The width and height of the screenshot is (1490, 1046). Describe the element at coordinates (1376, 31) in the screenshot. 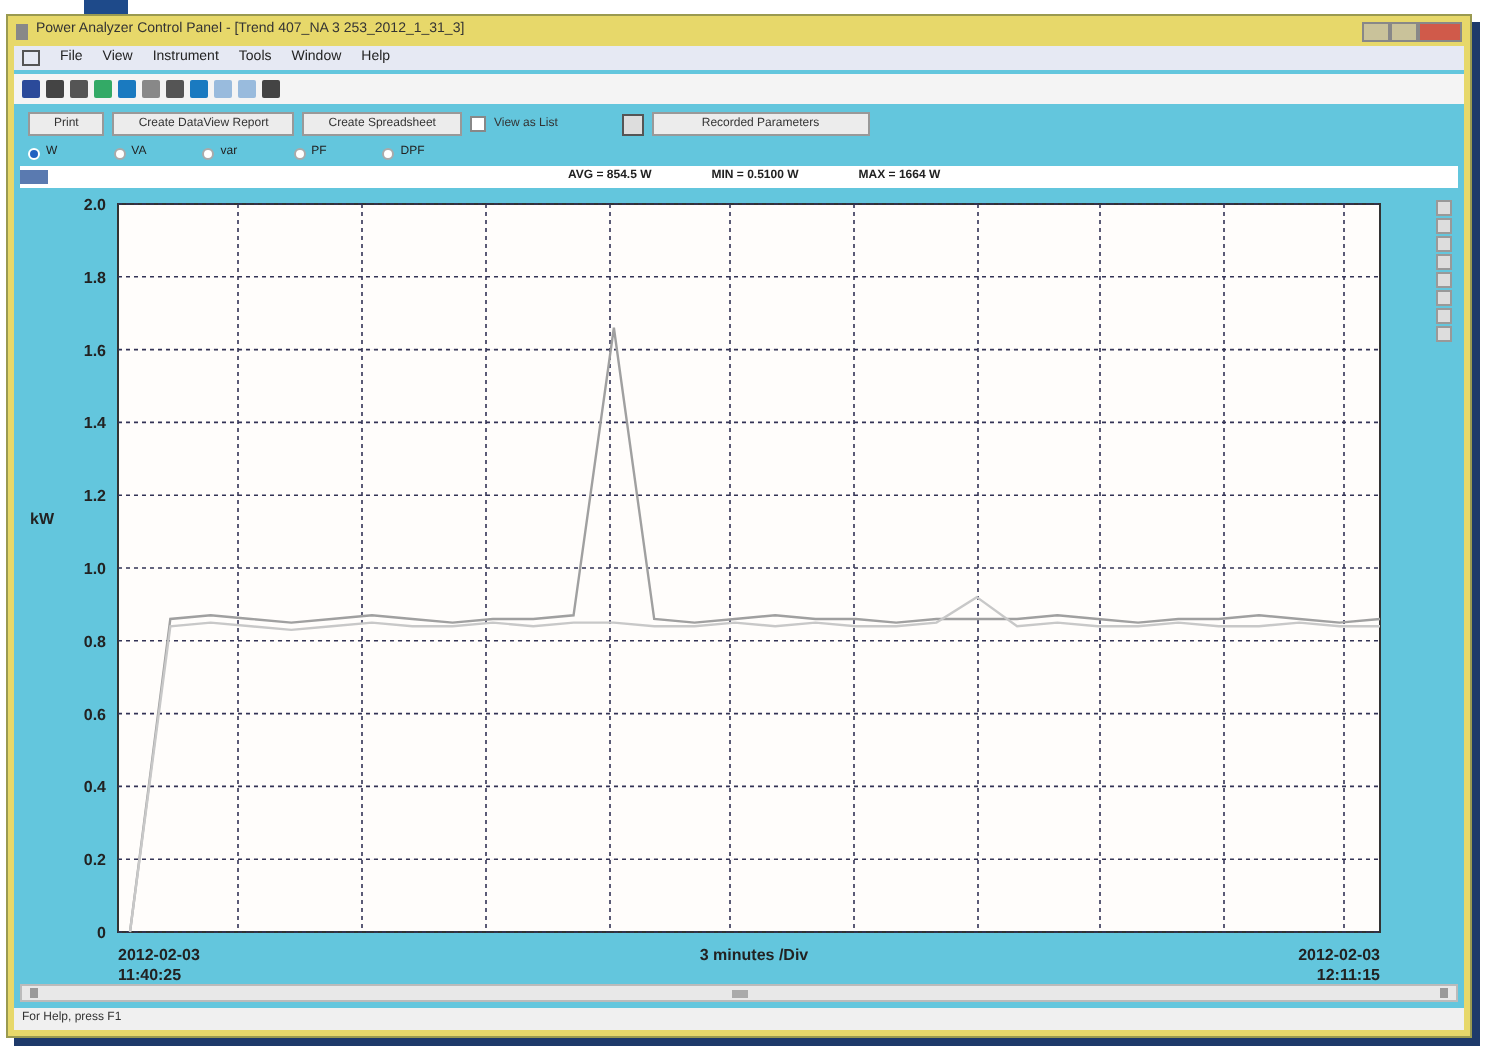

I see `minimize-button` at that location.